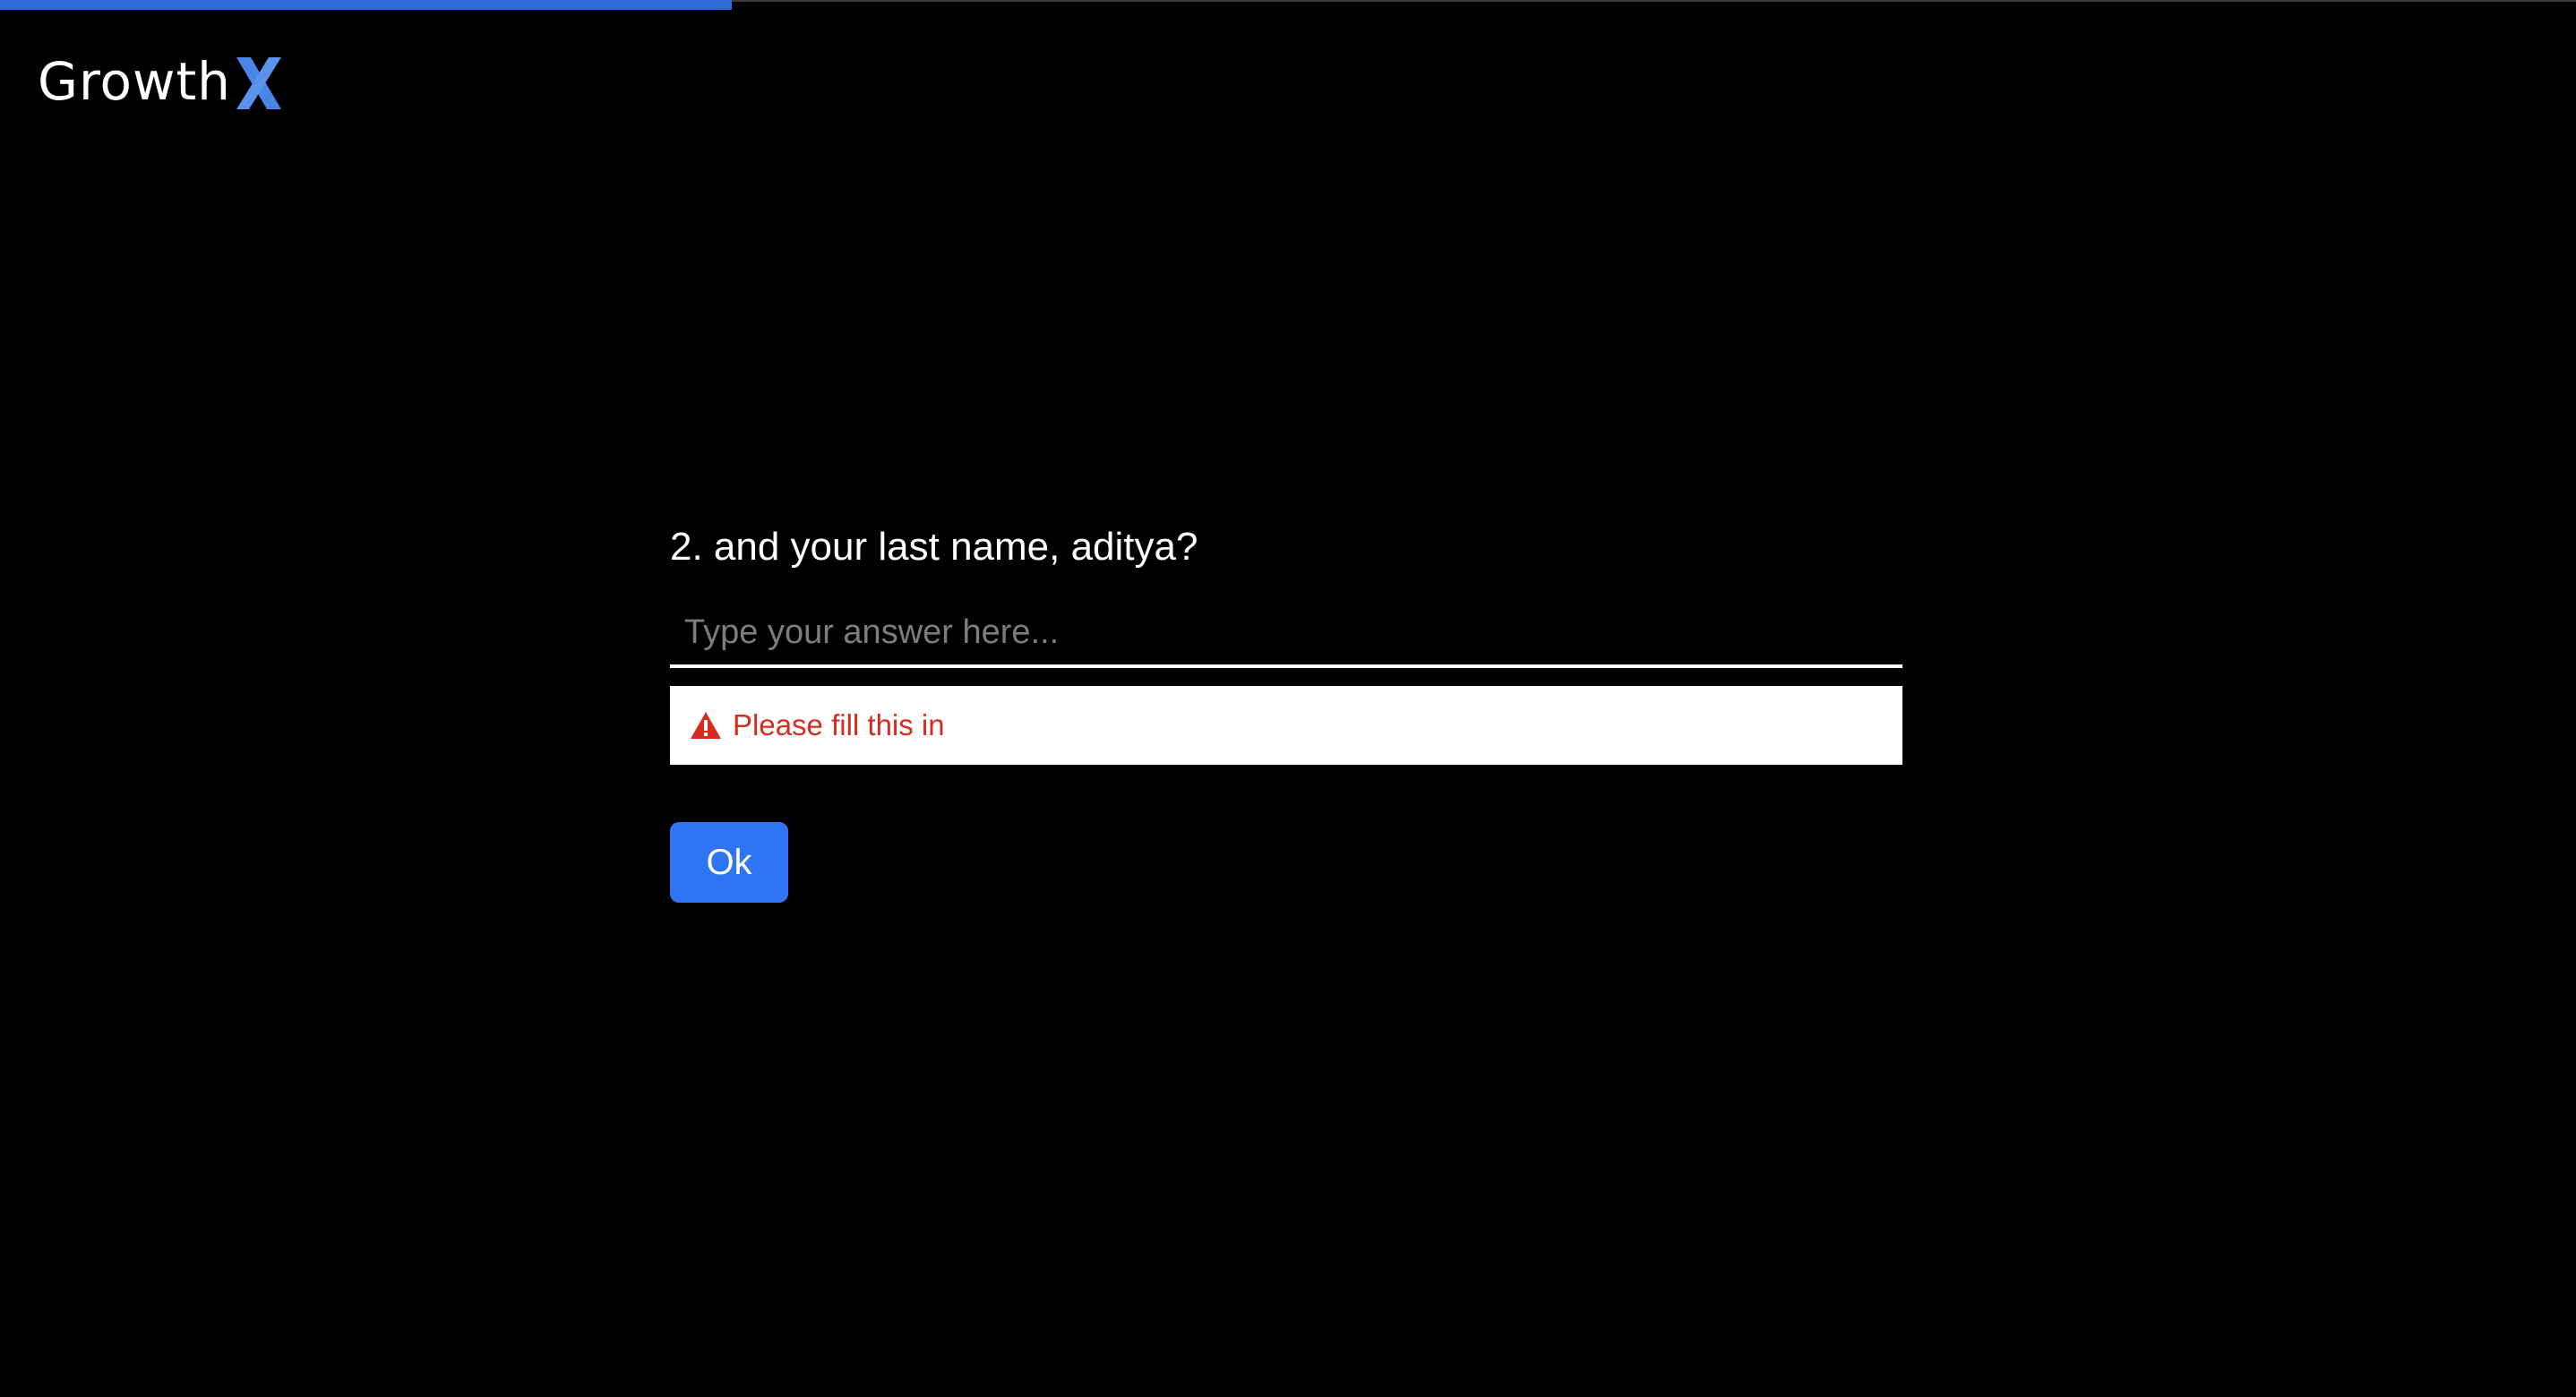 This screenshot has width=2576, height=1397. I want to click on ok-button: Ok, so click(729, 862).